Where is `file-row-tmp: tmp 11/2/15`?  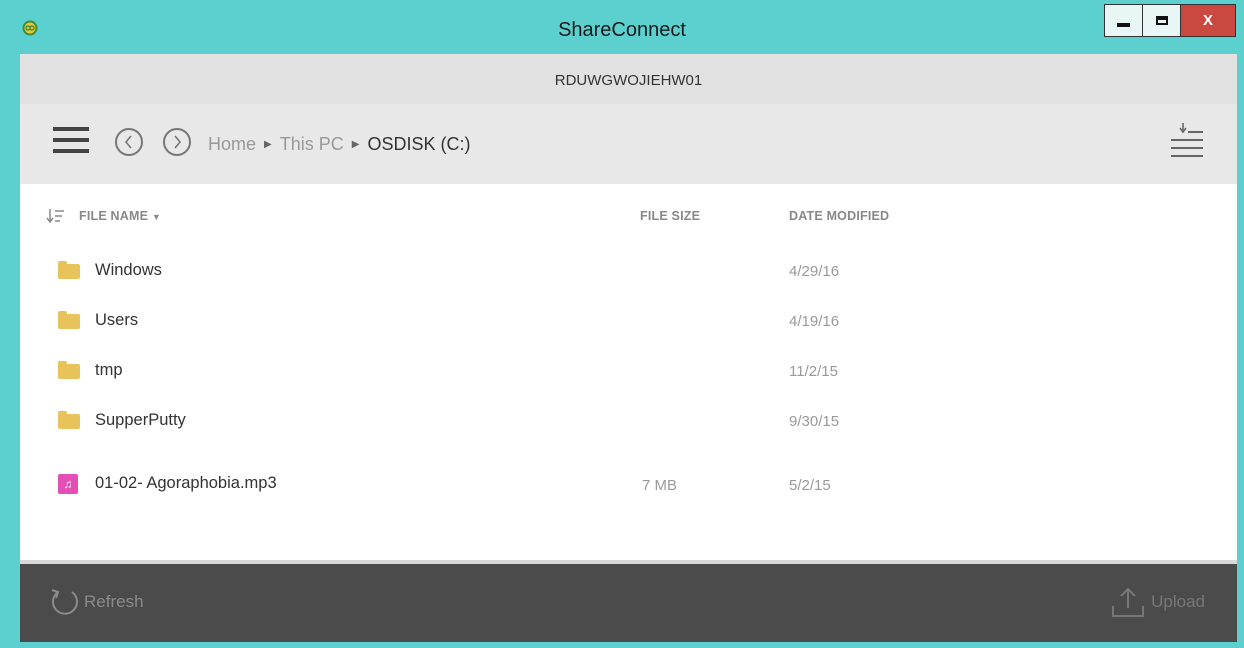 file-row-tmp: tmp 11/2/15 is located at coordinates (628, 374).